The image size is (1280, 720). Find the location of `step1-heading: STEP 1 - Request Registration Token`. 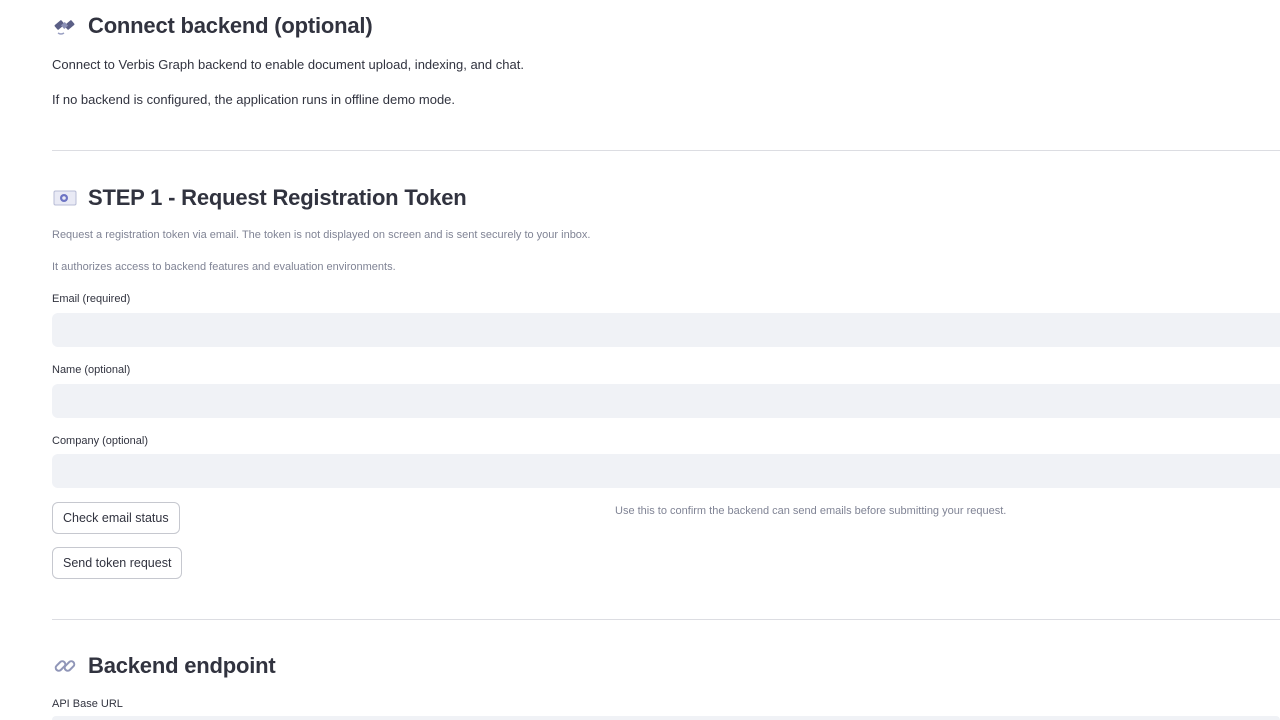

step1-heading: STEP 1 - Request Registration Token is located at coordinates (259, 198).